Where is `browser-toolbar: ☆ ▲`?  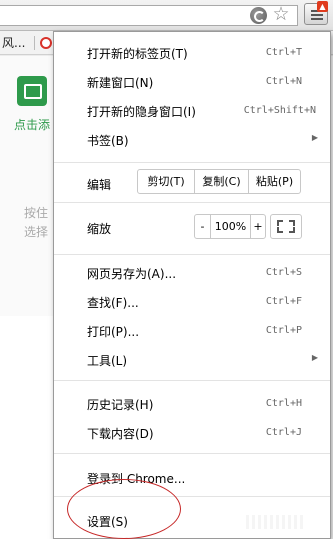
browser-toolbar: ☆ ▲ is located at coordinates (166, 15).